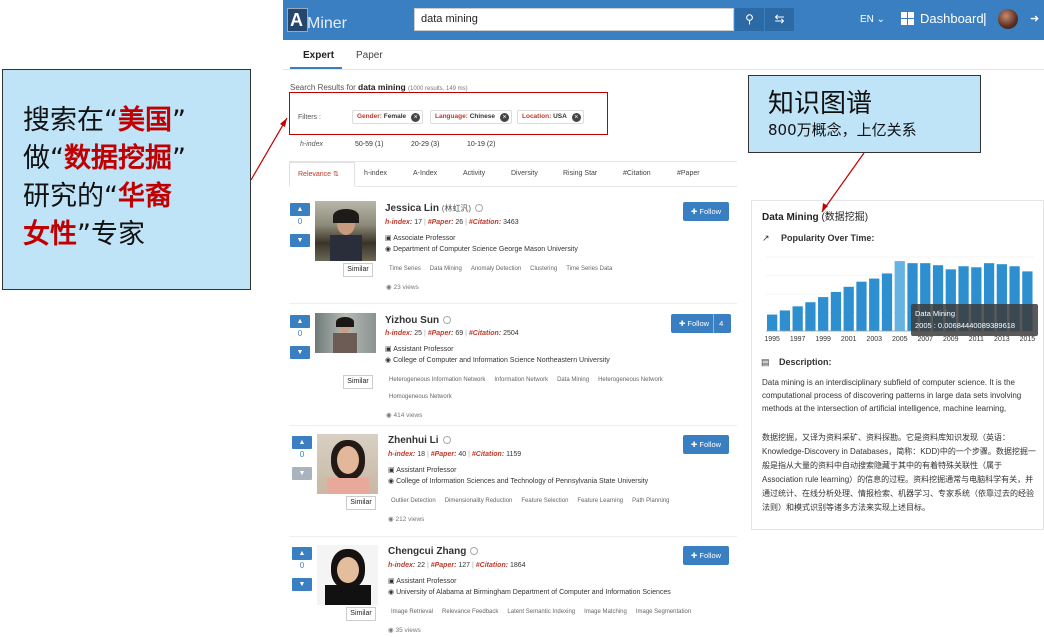  I want to click on sort-hindex: h-index, so click(375, 173).